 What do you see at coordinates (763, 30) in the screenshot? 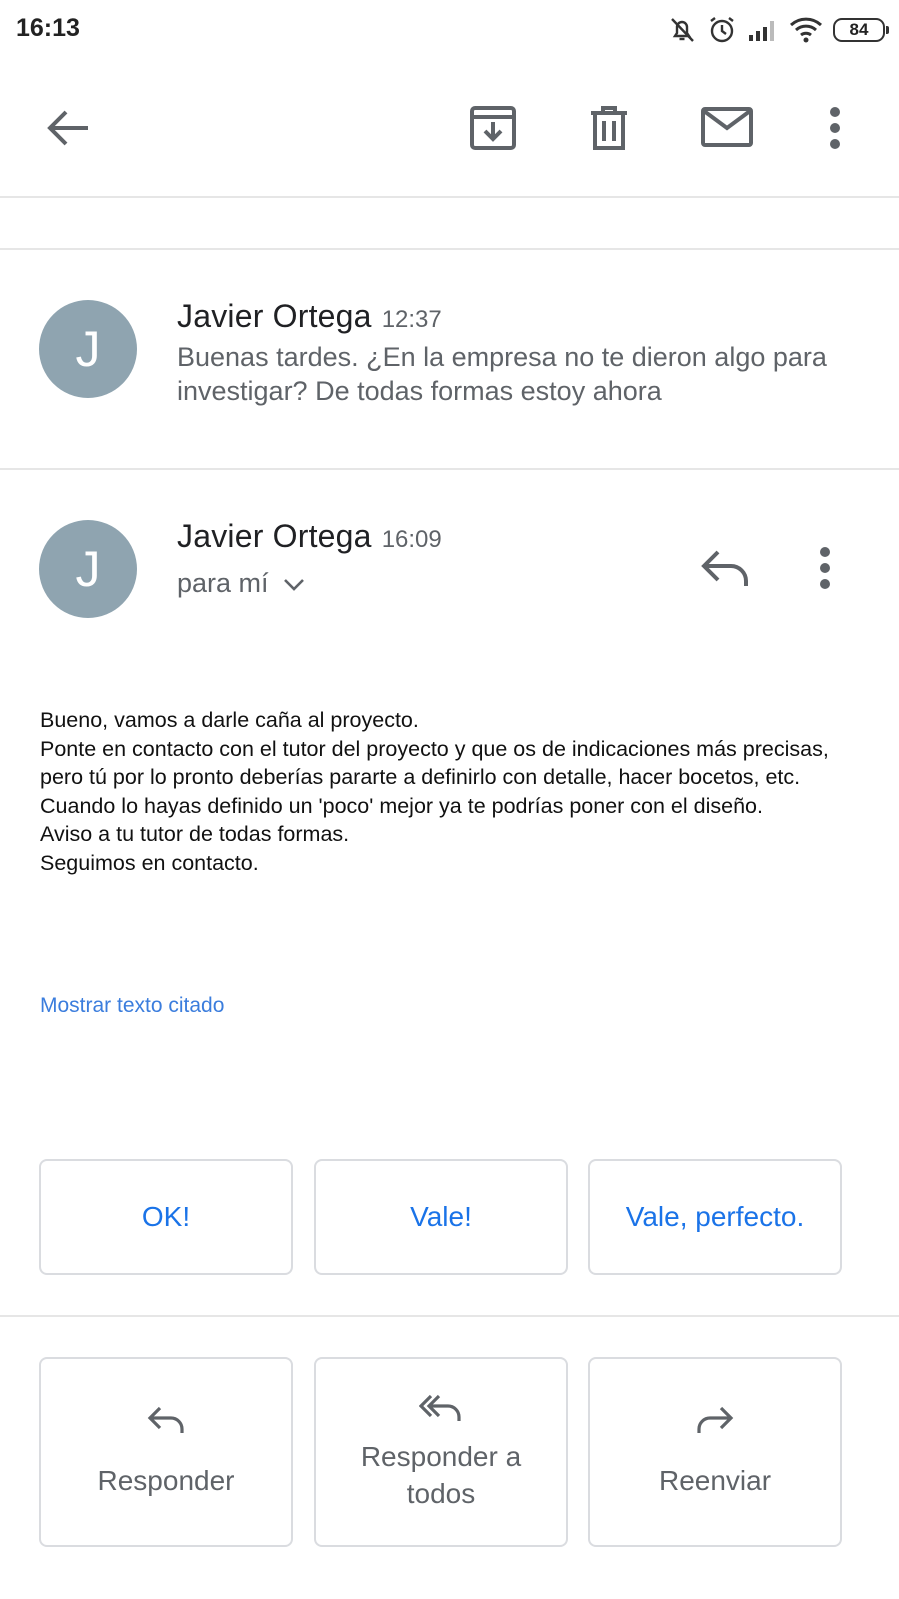
I see `signal-icon` at bounding box center [763, 30].